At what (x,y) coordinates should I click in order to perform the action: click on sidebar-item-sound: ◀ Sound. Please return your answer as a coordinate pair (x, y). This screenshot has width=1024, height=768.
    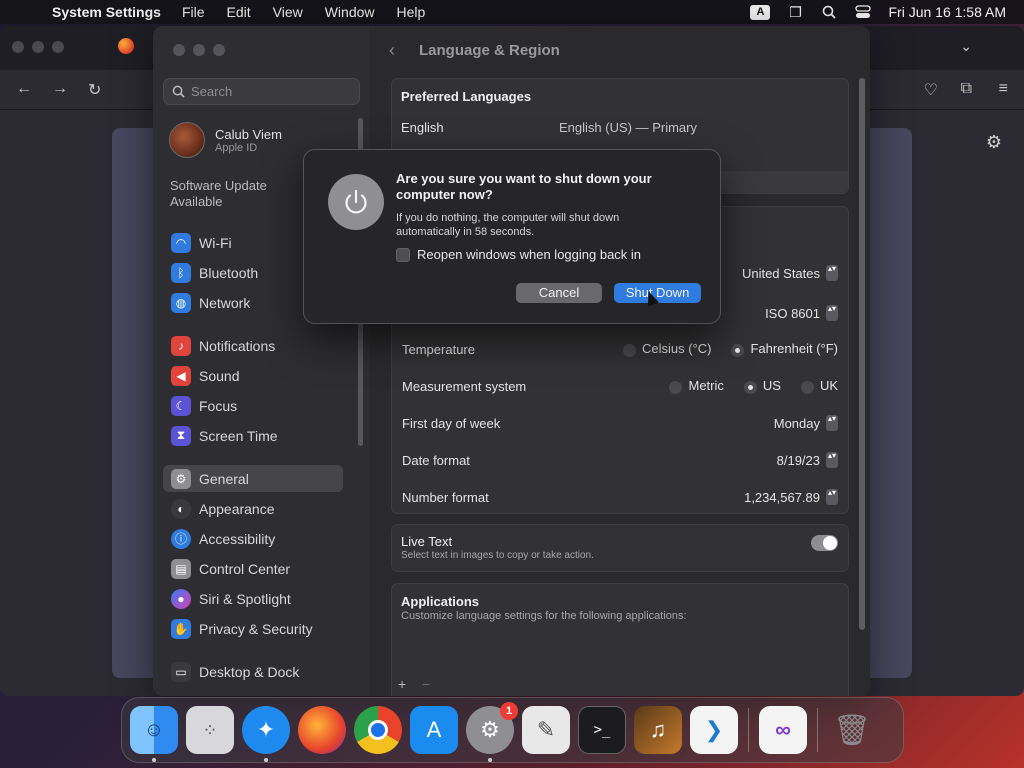
    Looking at the image, I should click on (253, 375).